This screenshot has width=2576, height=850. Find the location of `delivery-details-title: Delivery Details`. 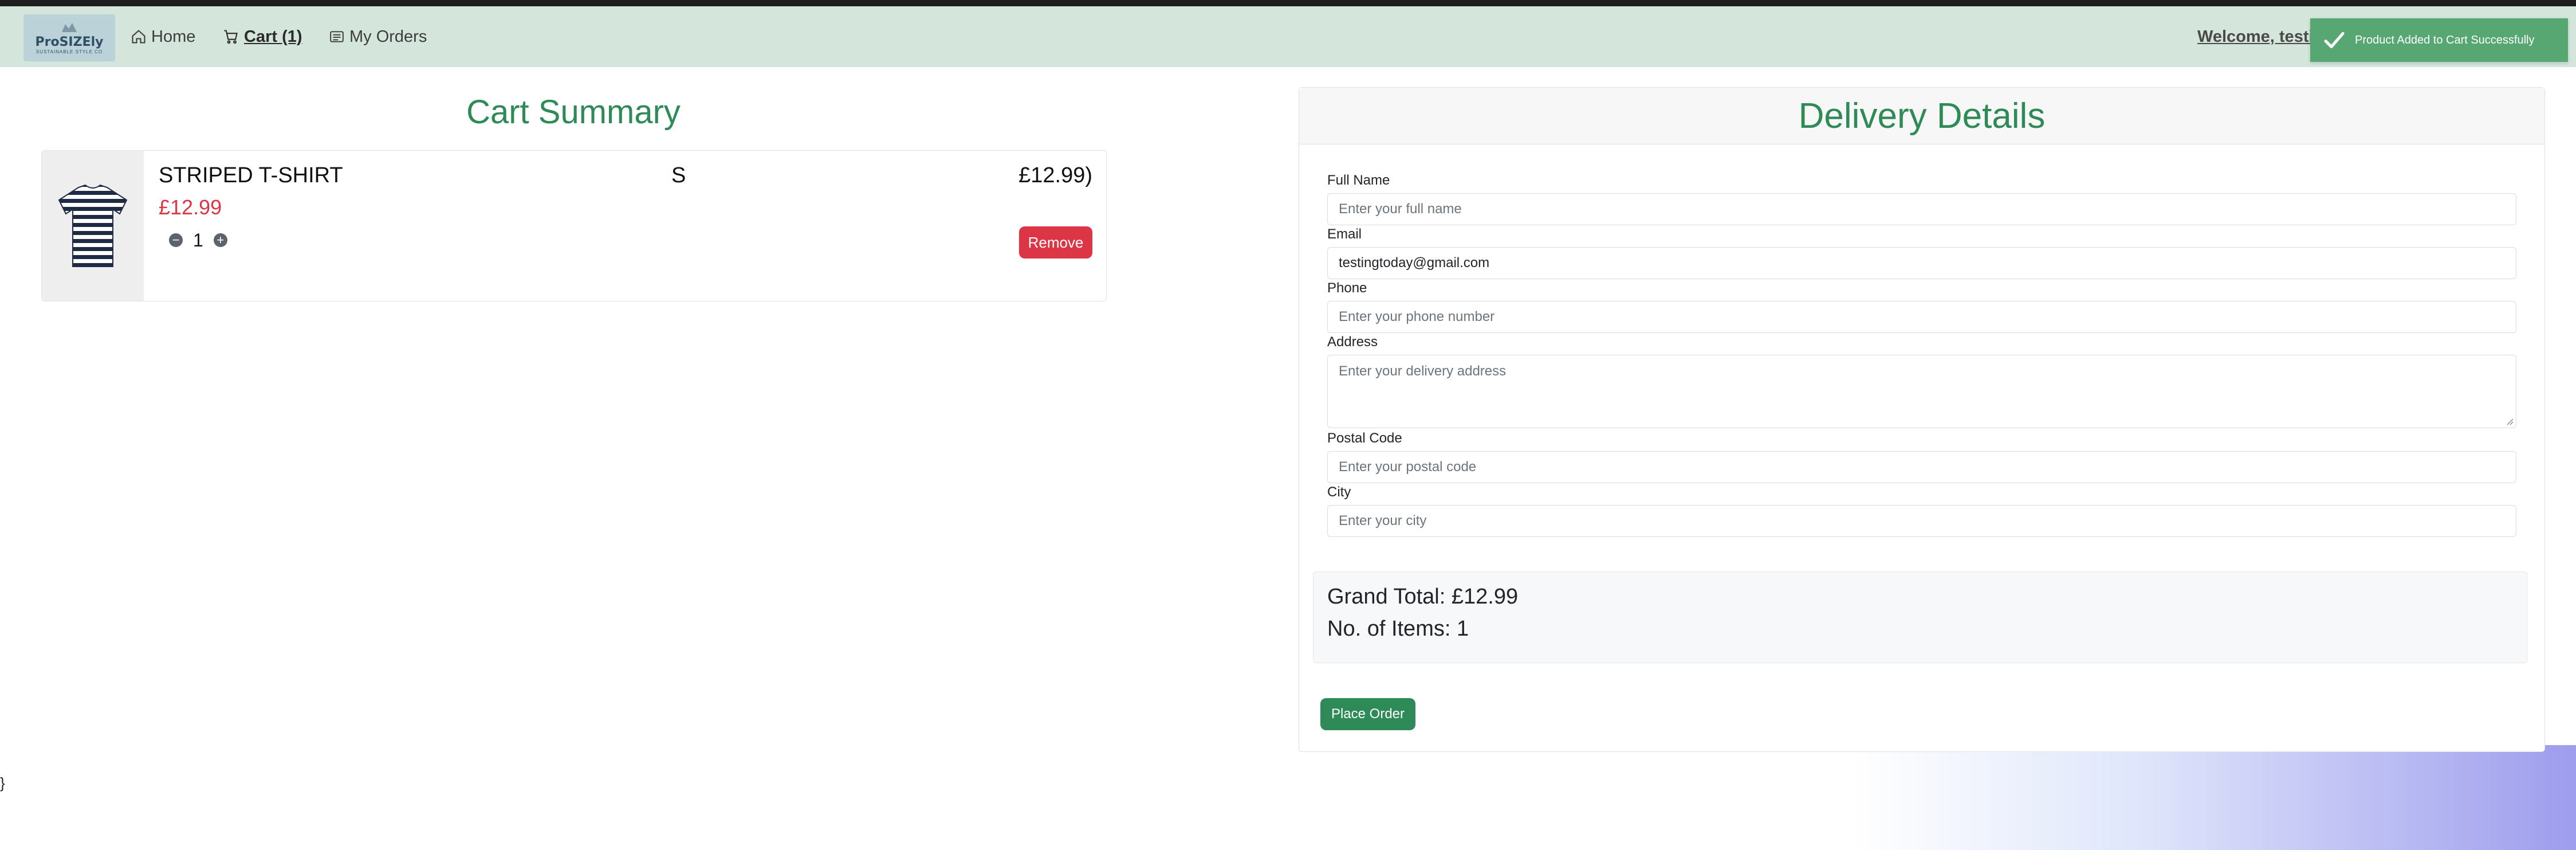

delivery-details-title: Delivery Details is located at coordinates (1921, 116).